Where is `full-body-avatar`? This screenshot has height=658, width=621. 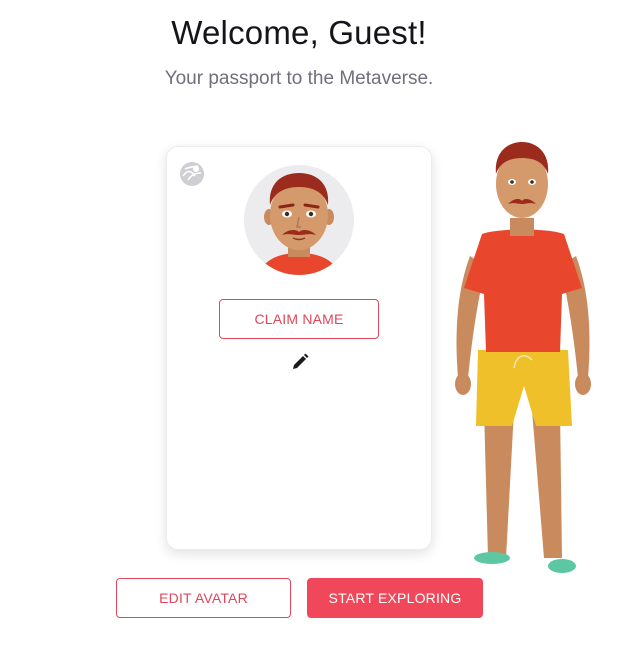
full-body-avatar is located at coordinates (523, 357).